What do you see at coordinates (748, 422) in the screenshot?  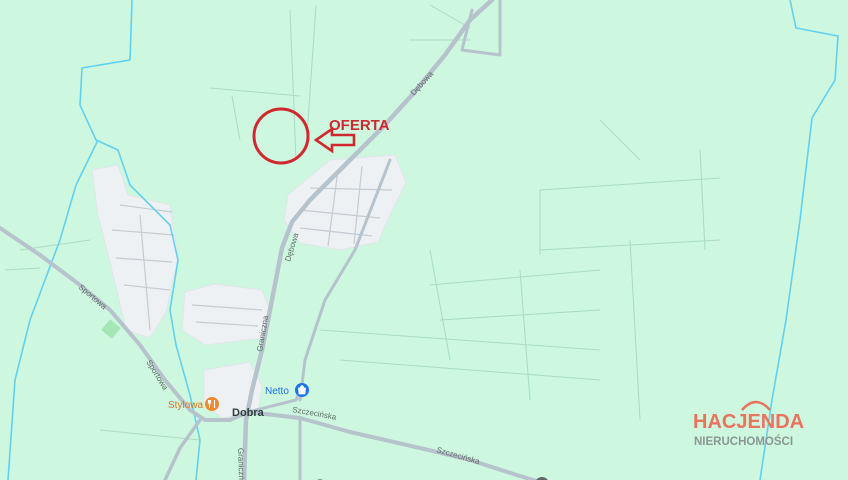 I see `watermark-brand: HACJENDA` at bounding box center [748, 422].